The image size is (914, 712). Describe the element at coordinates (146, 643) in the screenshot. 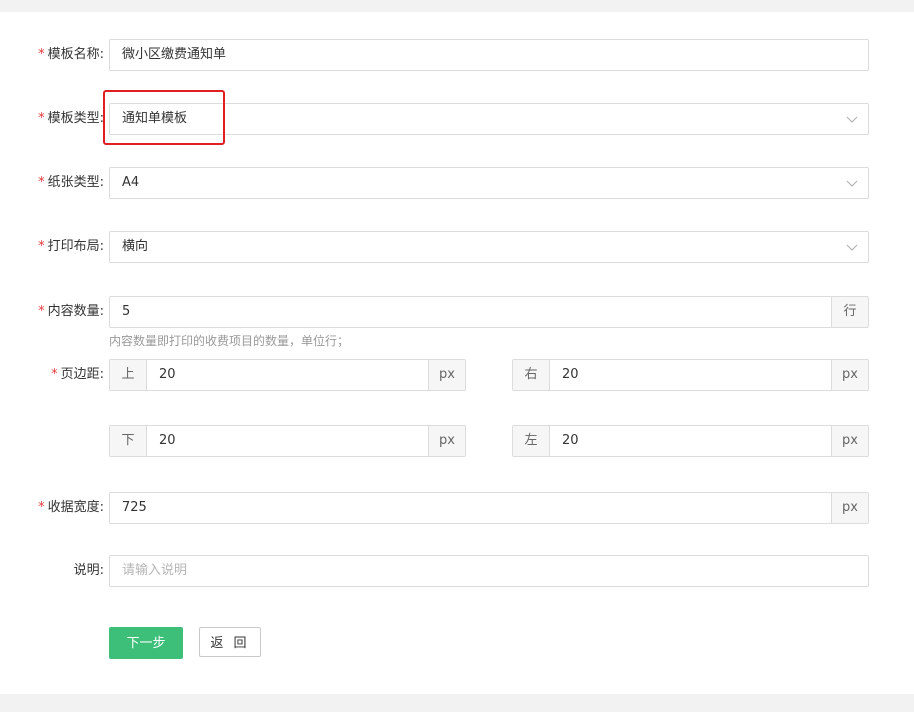

I see `next-step-button: 下一步` at that location.